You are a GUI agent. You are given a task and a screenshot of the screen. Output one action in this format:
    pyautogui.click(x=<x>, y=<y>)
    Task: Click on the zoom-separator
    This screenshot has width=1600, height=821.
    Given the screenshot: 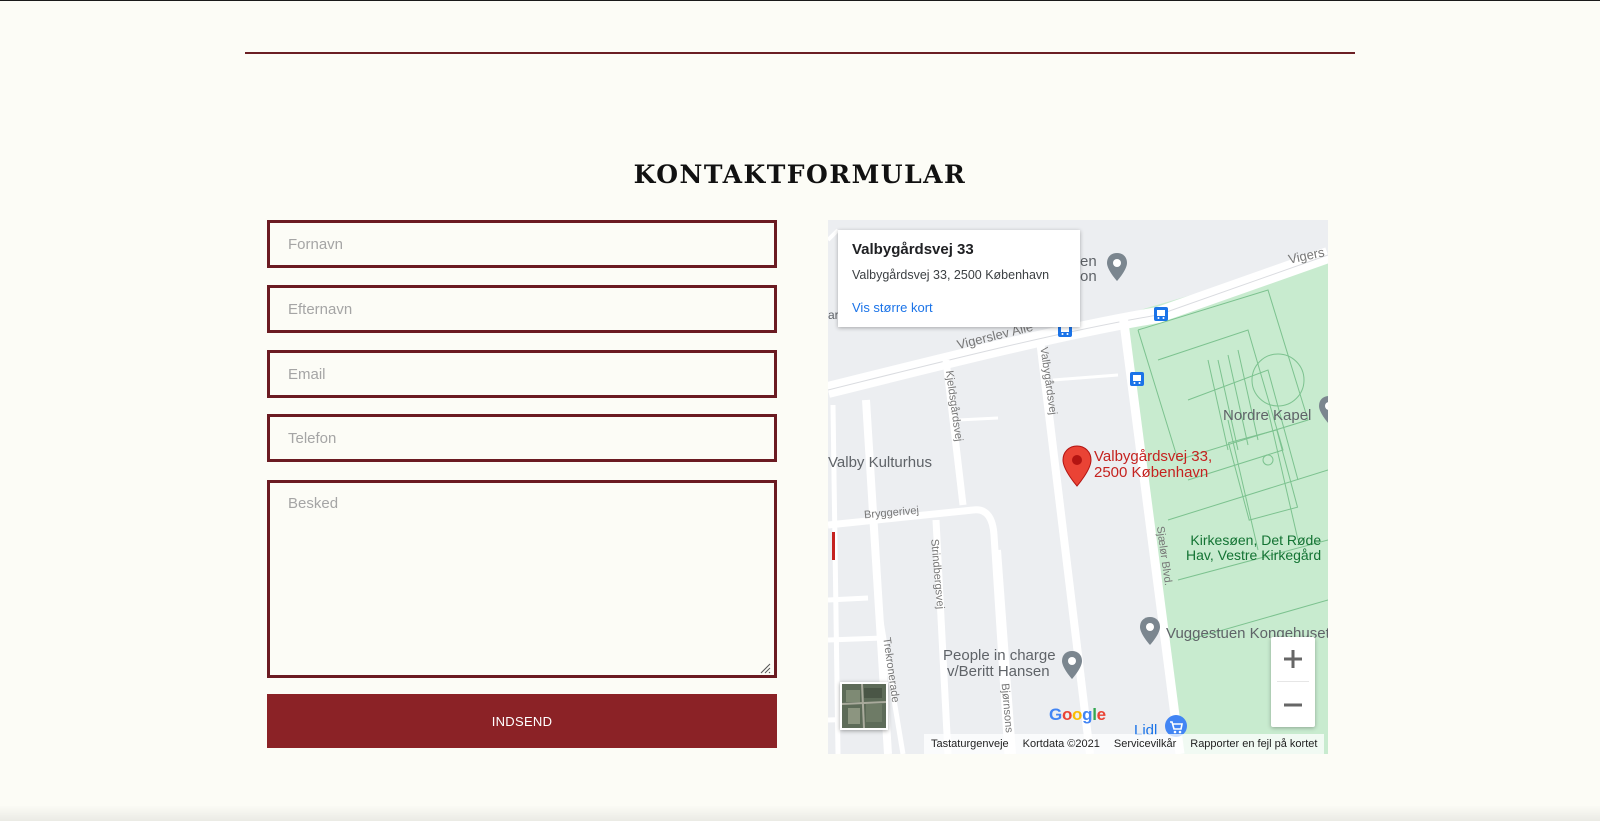 What is the action you would take?
    pyautogui.click(x=1293, y=681)
    